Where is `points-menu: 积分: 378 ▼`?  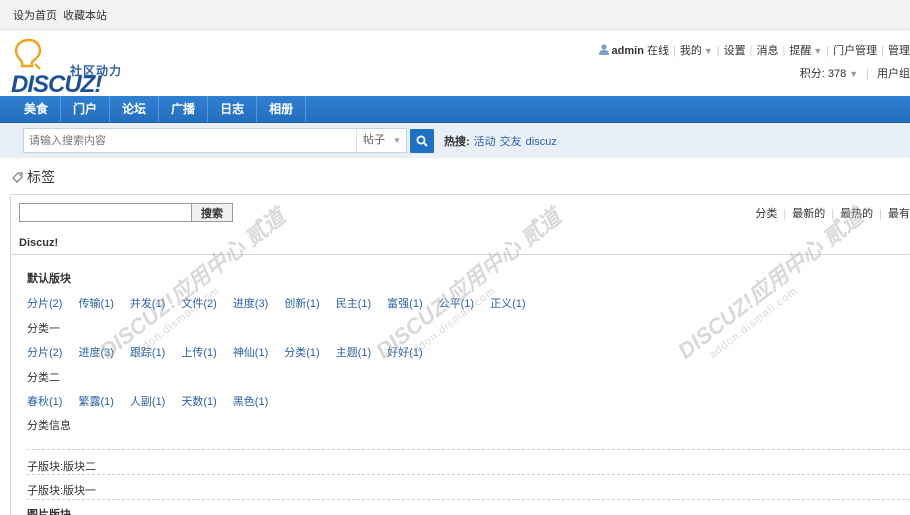 points-menu: 积分: 378 ▼ is located at coordinates (829, 74).